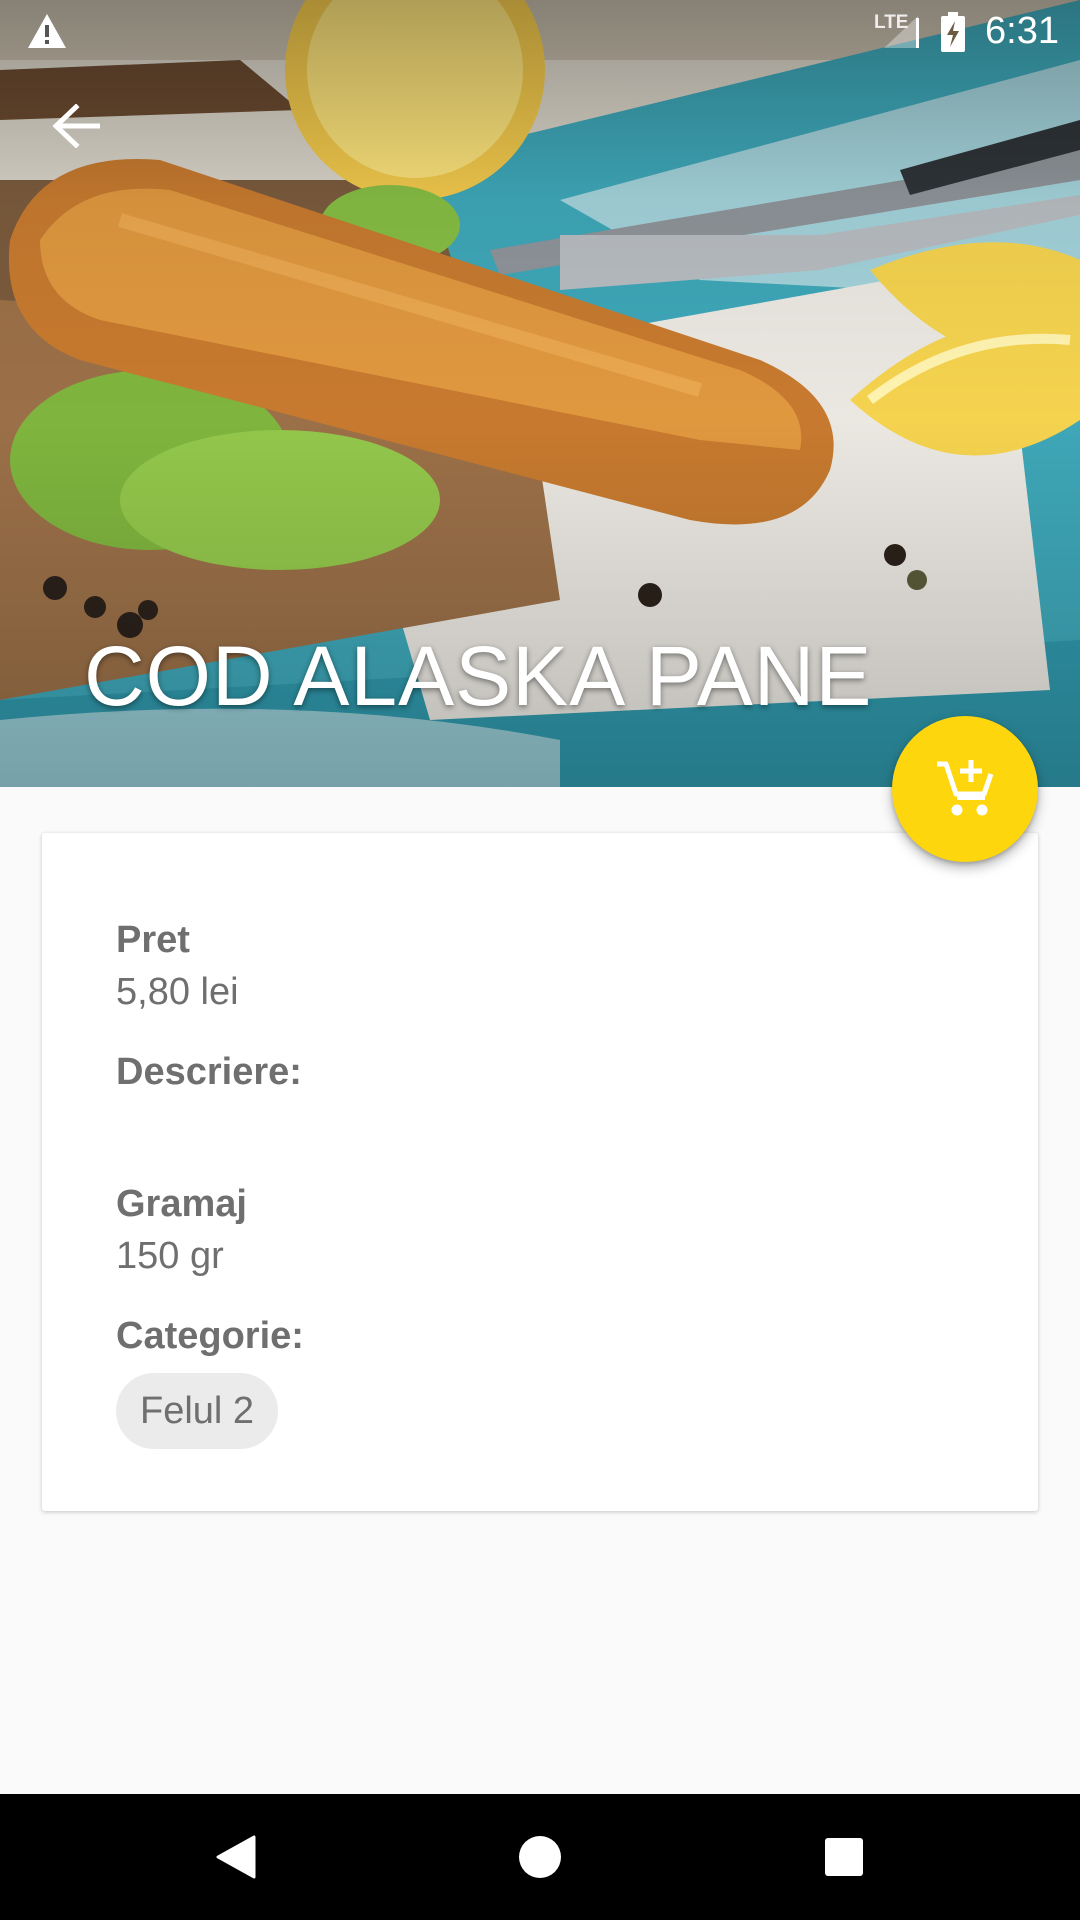  I want to click on square-recents-icon, so click(844, 1857).